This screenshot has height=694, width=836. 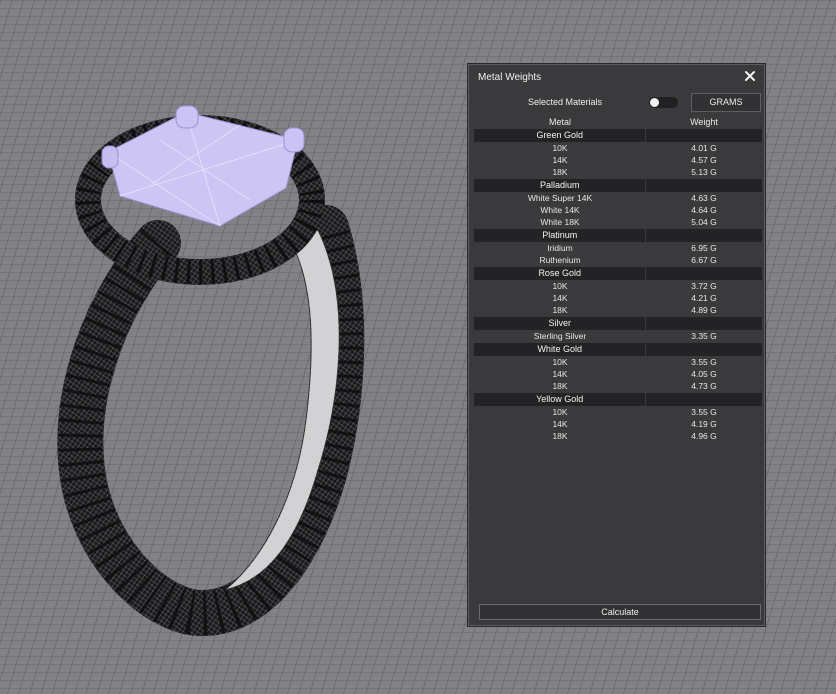 I want to click on group-header: Palladium, so click(x=618, y=185).